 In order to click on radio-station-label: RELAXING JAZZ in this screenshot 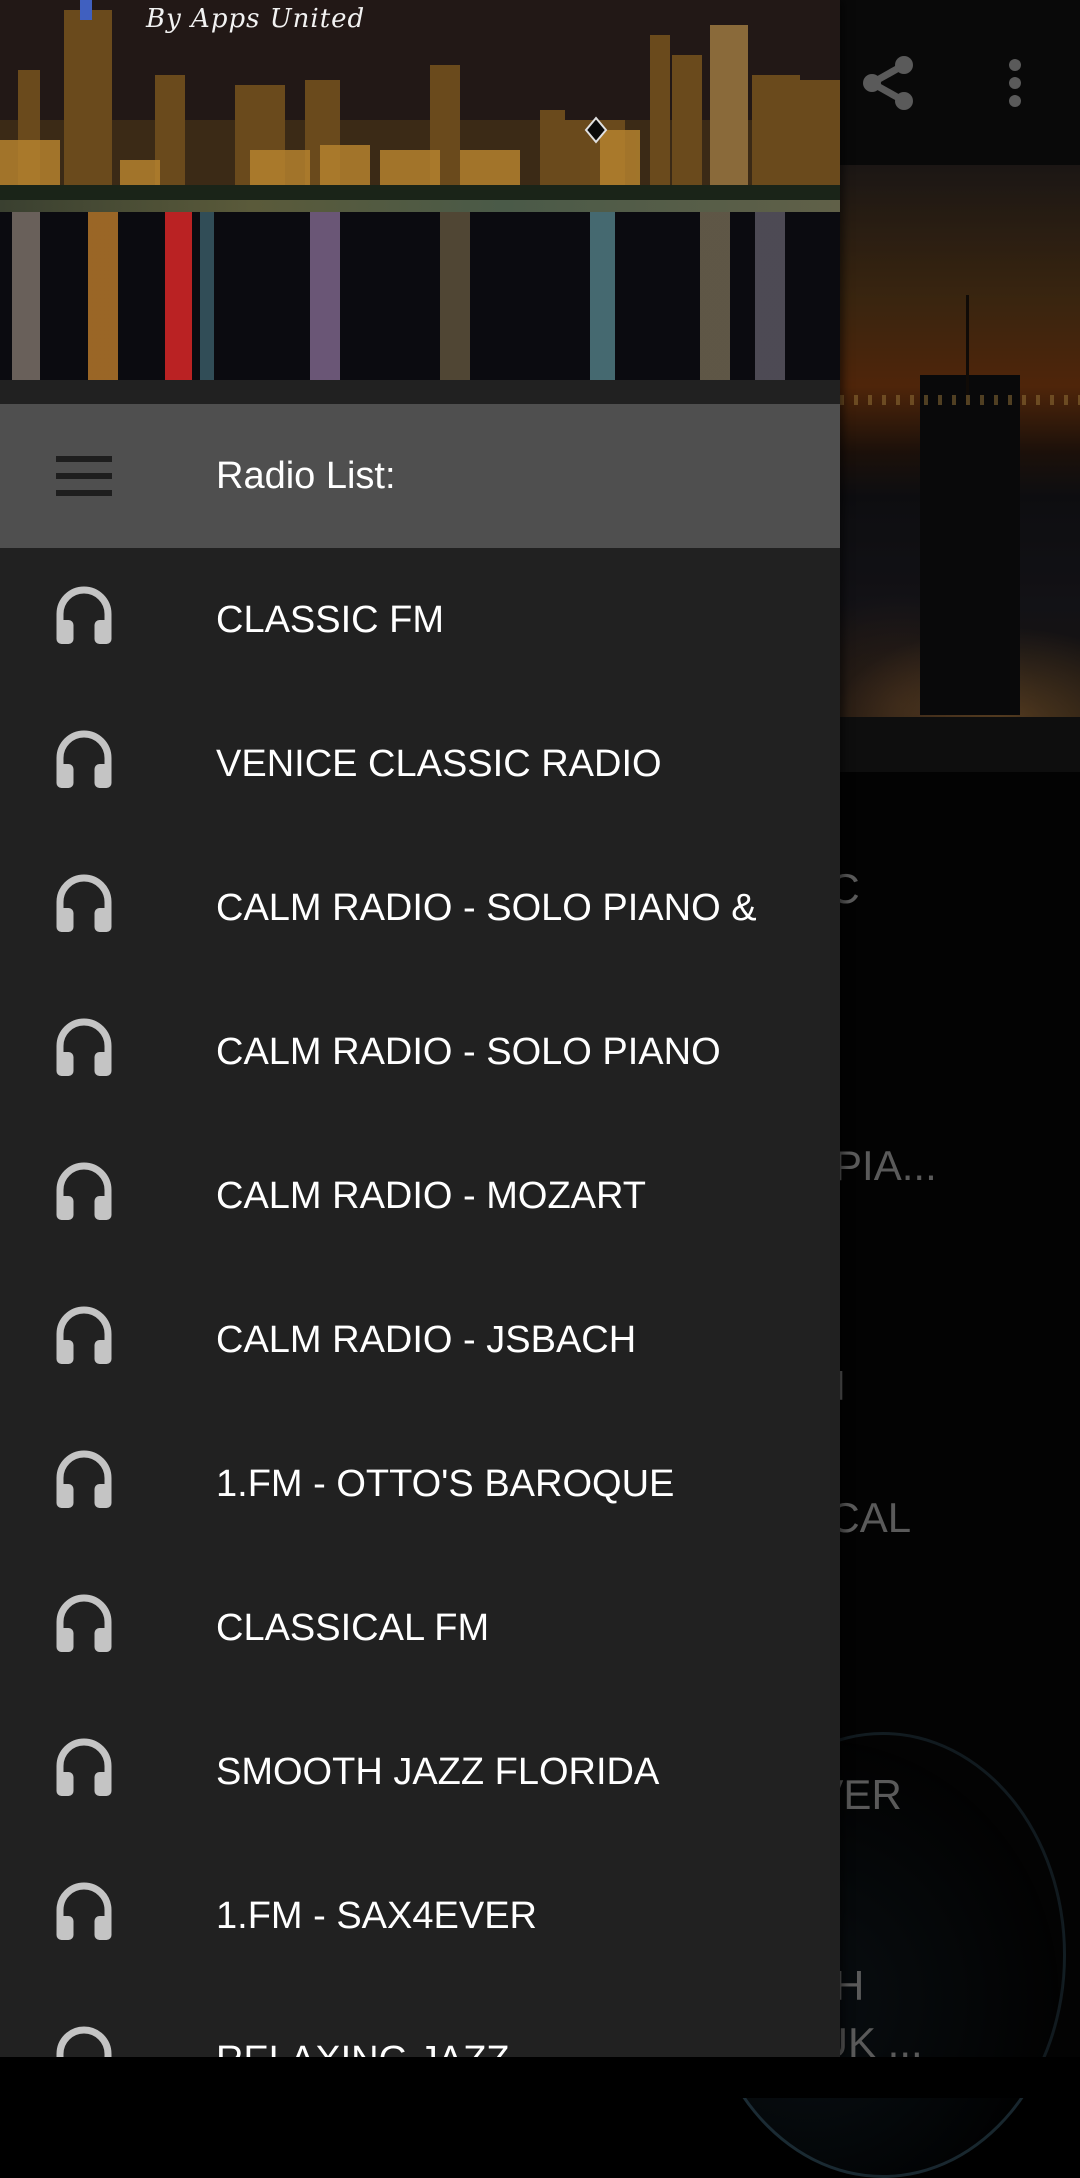, I will do `click(363, 2022)`.